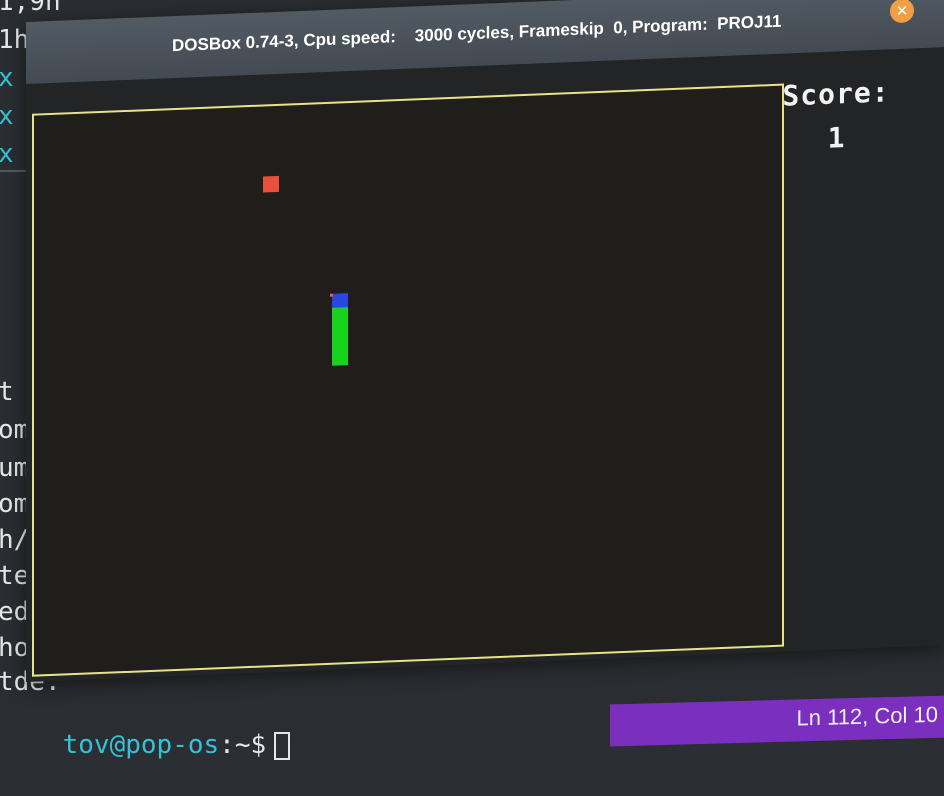  I want to click on terminal-prompt: tov@pop-os:~$, so click(145, 745).